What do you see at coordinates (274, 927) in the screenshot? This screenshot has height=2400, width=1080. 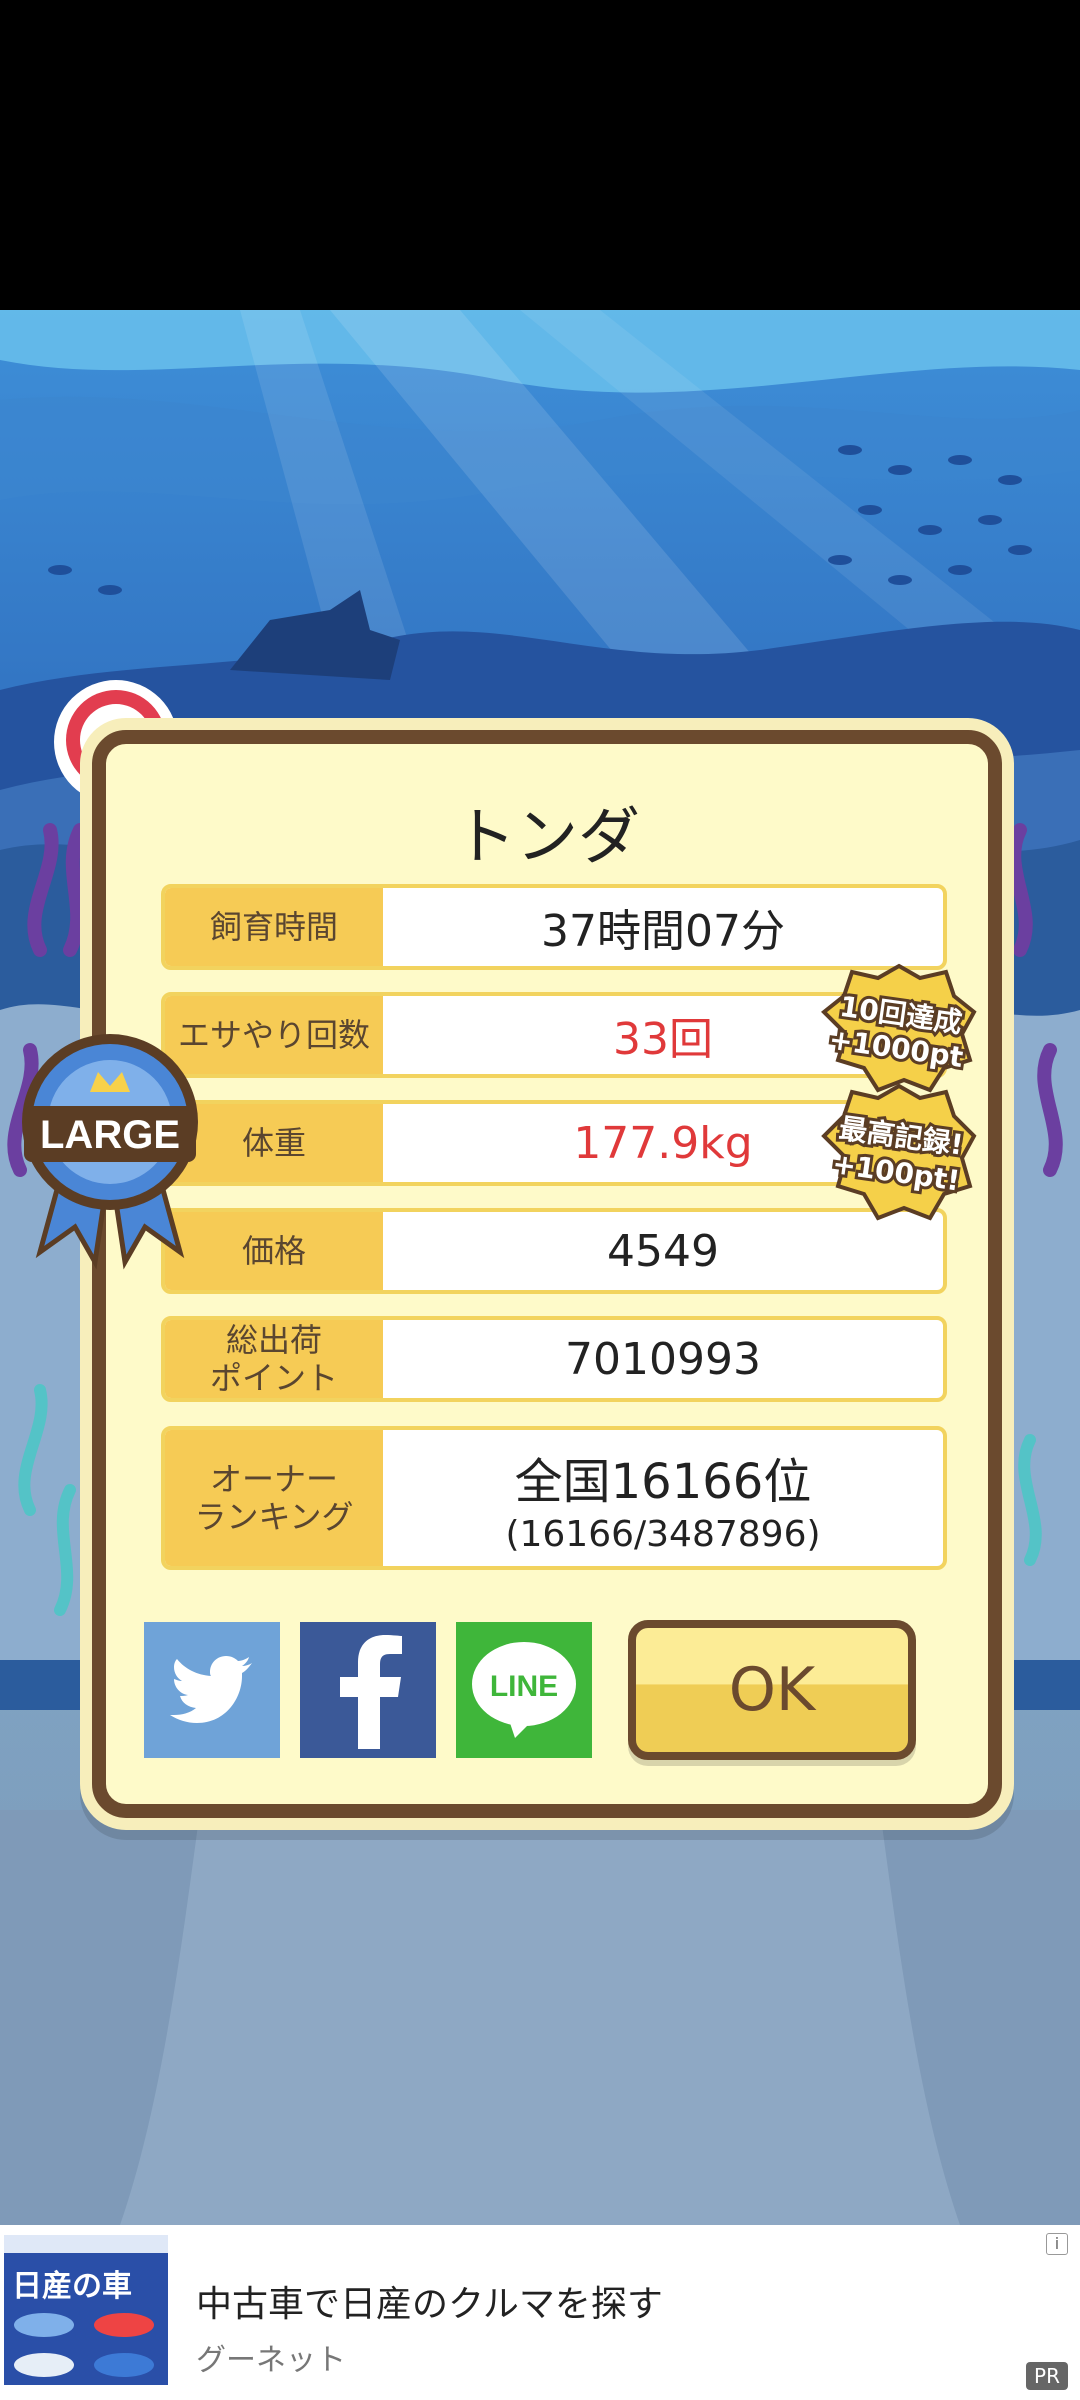 I see `stat-label: 飼育時間` at bounding box center [274, 927].